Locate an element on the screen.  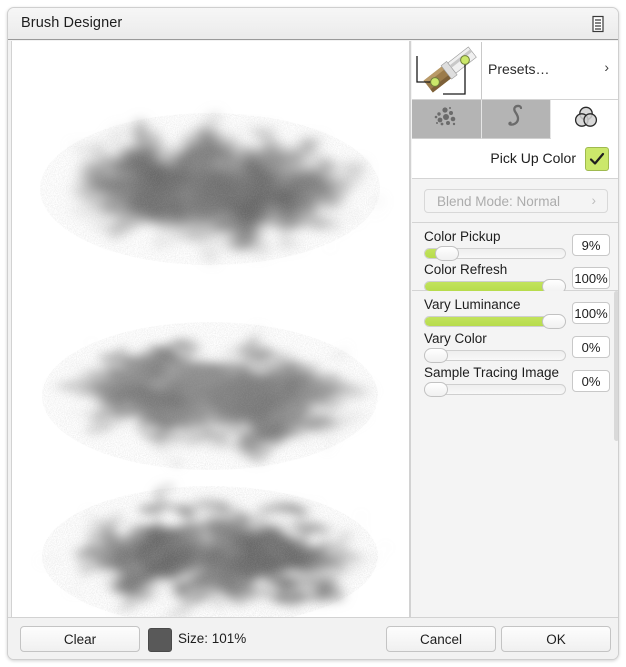
pick-up-color-label: Pick Up Color is located at coordinates (533, 158).